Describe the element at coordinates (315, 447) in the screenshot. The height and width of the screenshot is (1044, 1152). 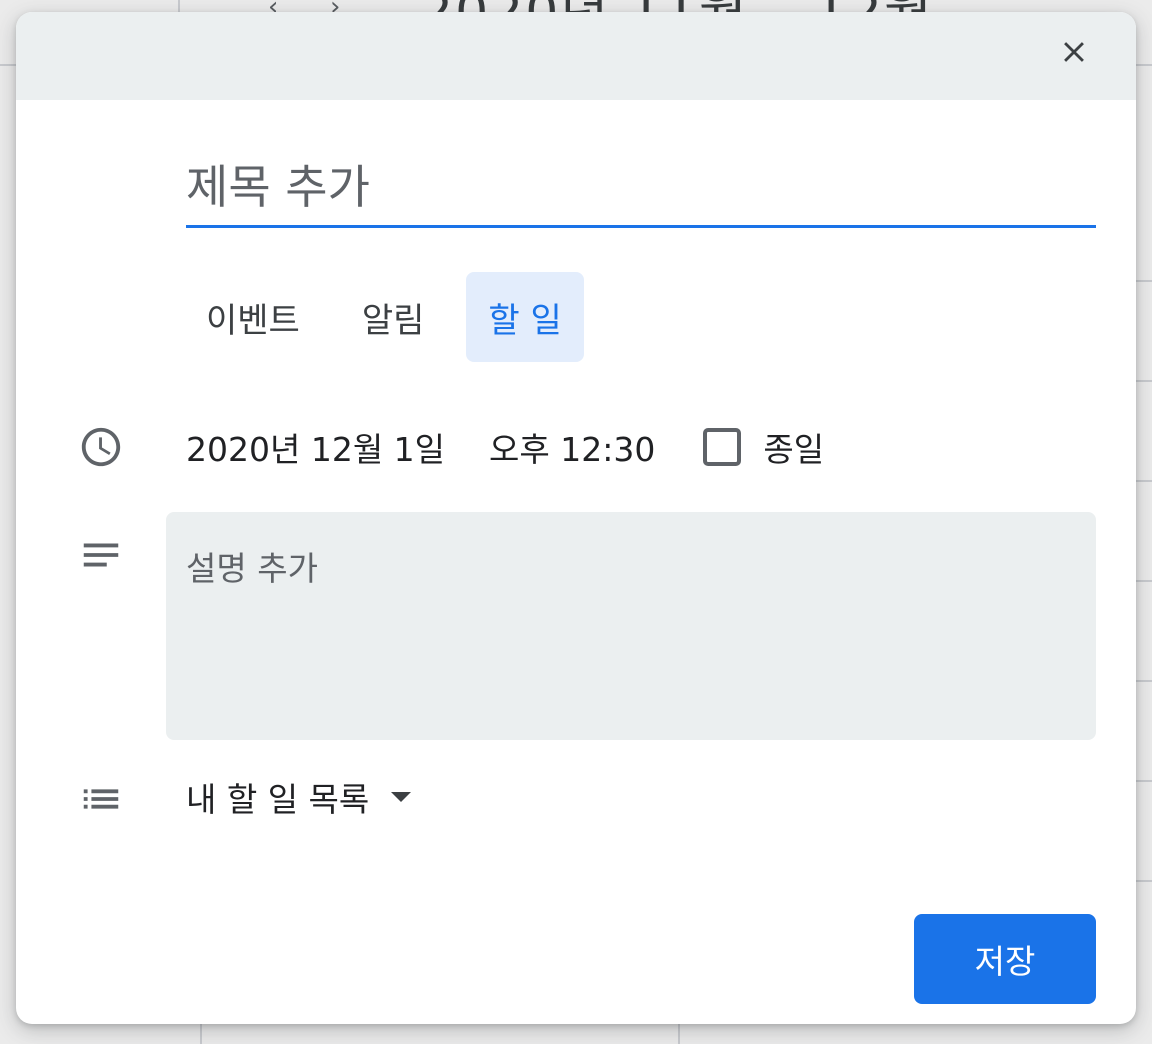
I see `date-picker: 2020년 12월 1일` at that location.